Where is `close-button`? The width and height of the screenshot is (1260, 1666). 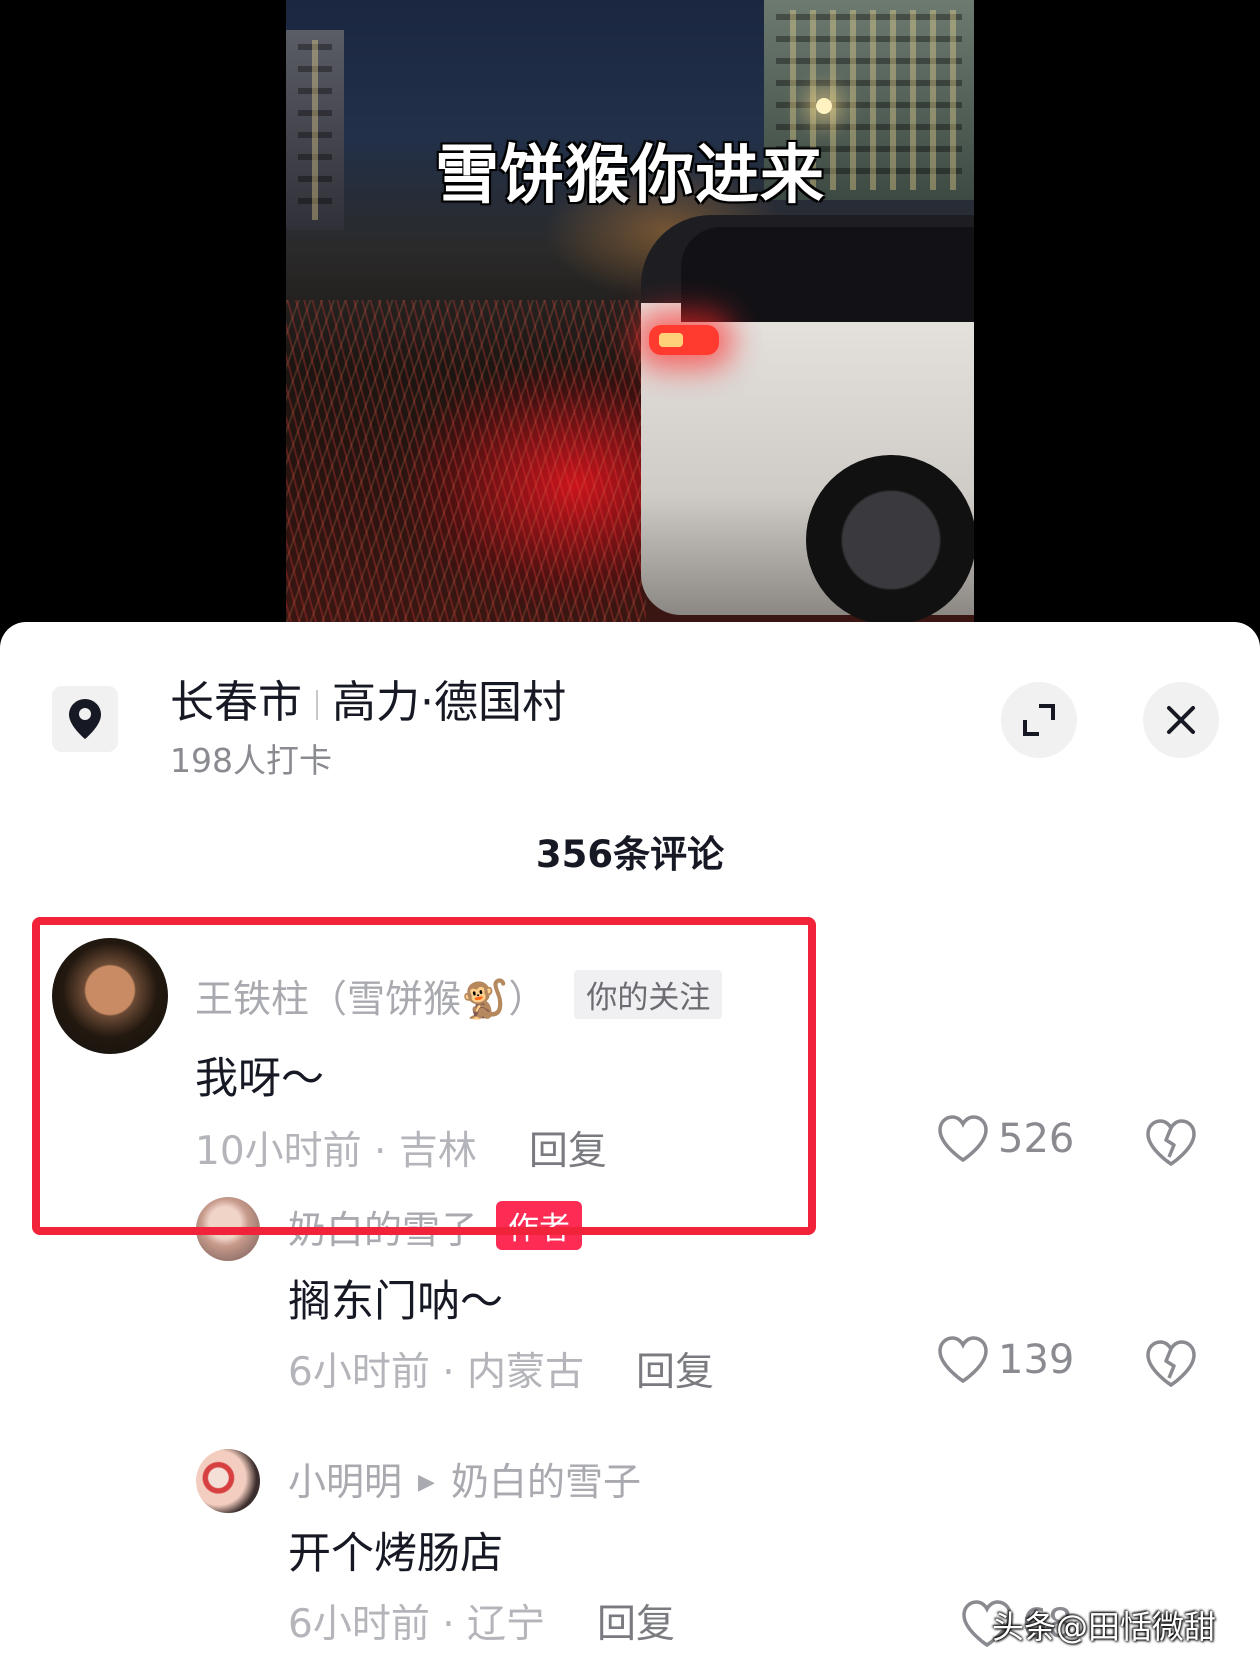
close-button is located at coordinates (1181, 720).